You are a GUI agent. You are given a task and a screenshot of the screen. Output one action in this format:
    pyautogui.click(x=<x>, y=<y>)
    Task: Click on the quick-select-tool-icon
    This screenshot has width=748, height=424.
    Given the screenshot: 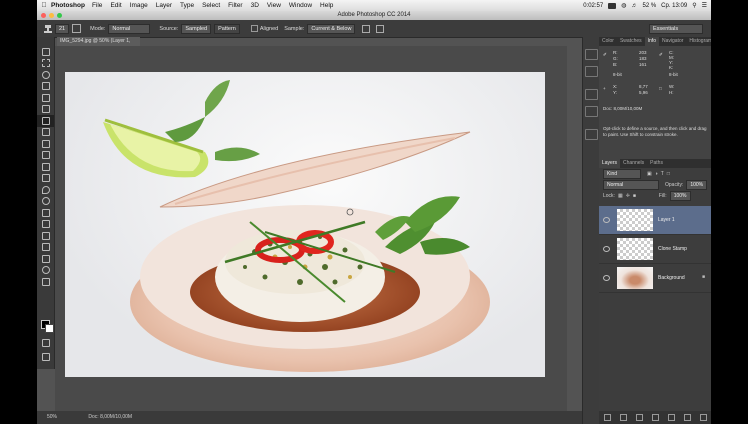 What is the action you would take?
    pyautogui.click(x=45, y=87)
    